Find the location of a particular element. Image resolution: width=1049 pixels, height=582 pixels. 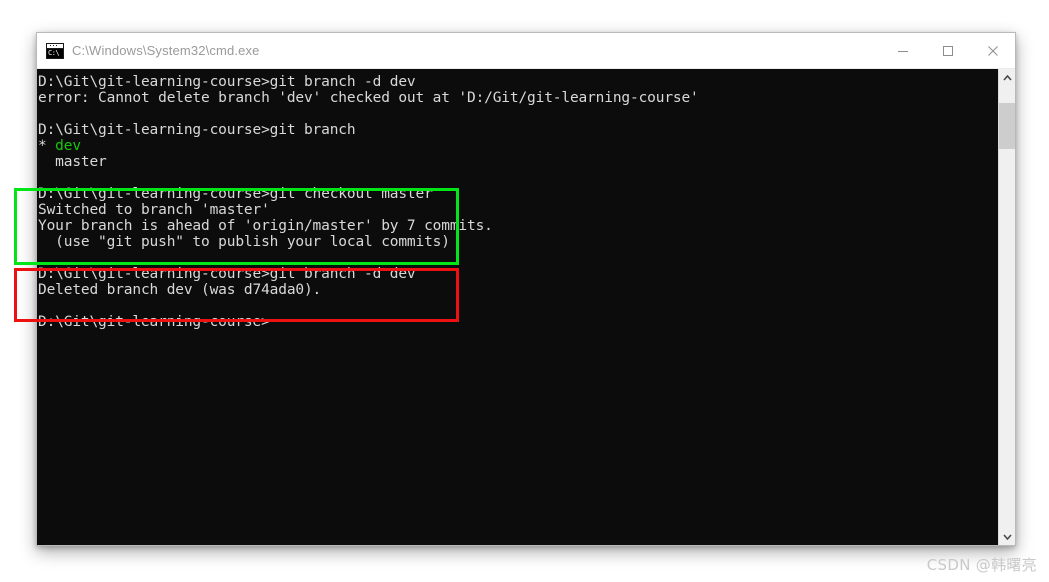

console-line: master is located at coordinates (72, 162).